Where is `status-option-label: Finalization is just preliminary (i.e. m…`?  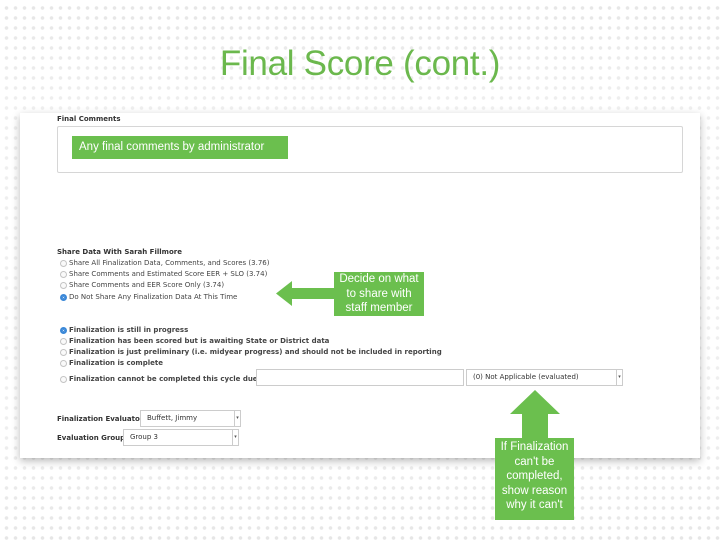 status-option-label: Finalization is just preliminary (i.e. m… is located at coordinates (255, 352).